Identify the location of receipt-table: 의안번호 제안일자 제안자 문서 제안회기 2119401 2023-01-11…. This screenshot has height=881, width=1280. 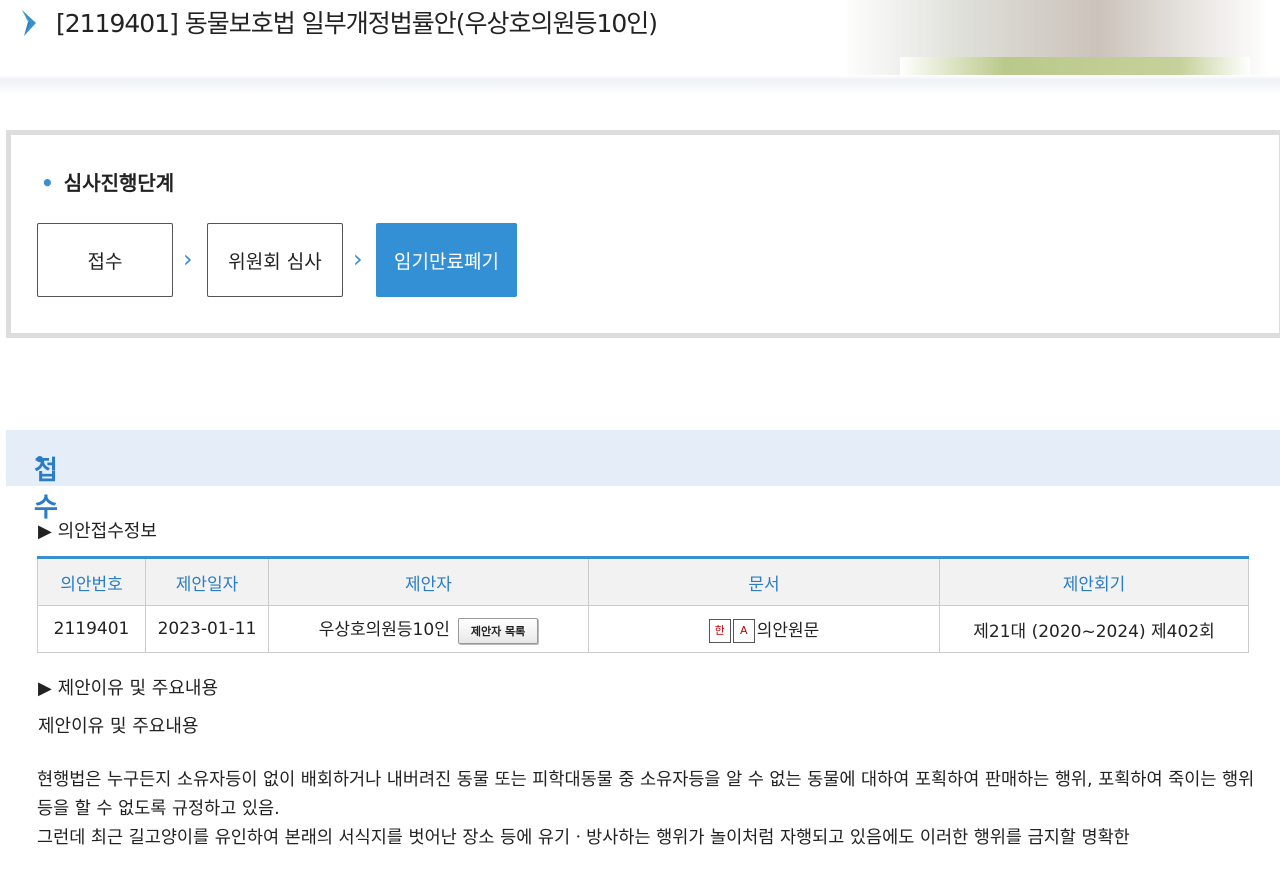
(643, 604).